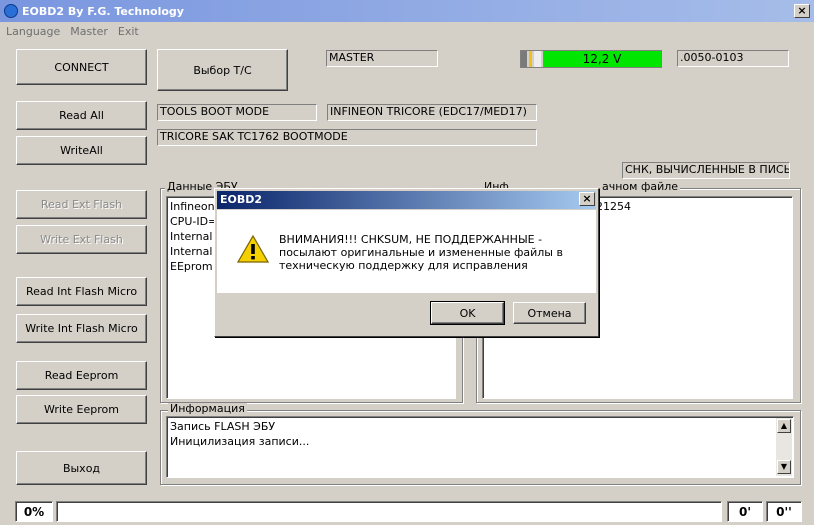 The image size is (814, 525). Describe the element at coordinates (537, 59) in the screenshot. I see `voltage-gauge-white` at that location.